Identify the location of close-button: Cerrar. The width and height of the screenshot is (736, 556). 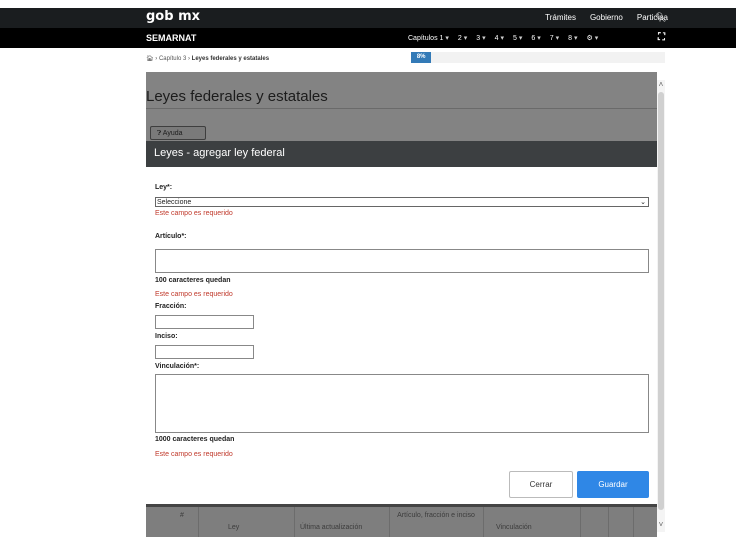
(541, 484).